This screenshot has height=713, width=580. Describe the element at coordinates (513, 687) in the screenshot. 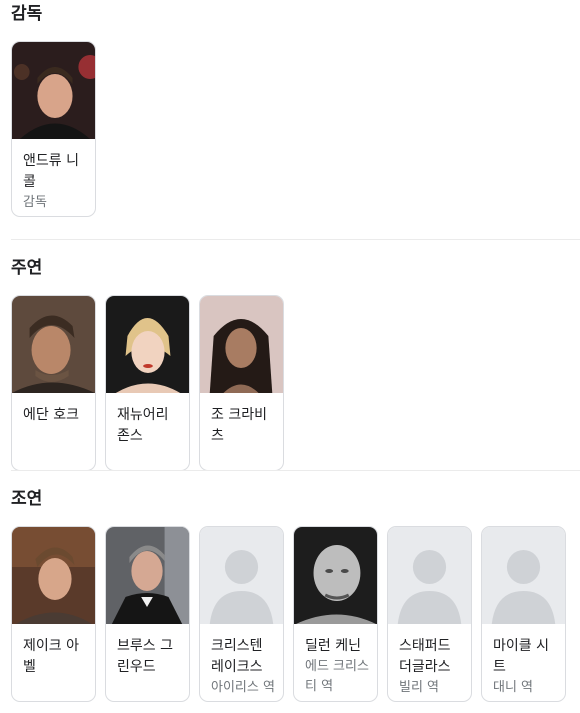

I see `person-role: 대니 역` at that location.